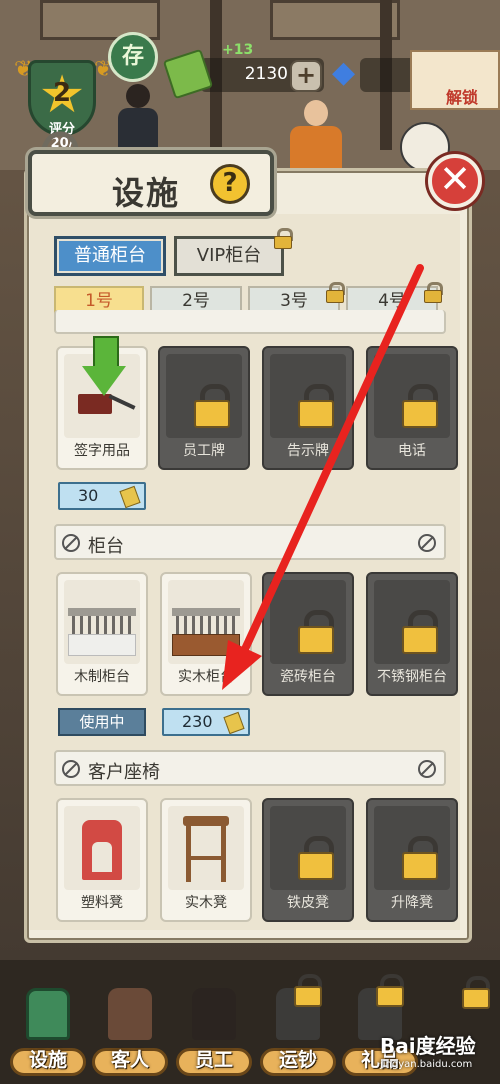  I want to click on panel-title: 设施, so click(146, 193).